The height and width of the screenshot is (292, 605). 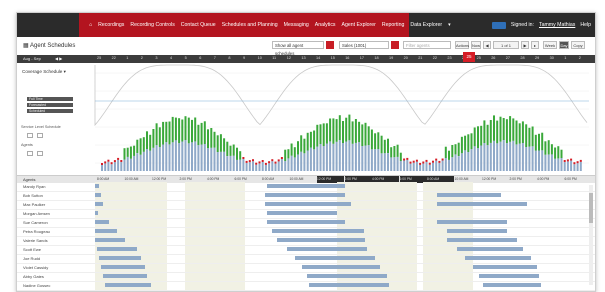 I want to click on help-link: Help, so click(x=585, y=25).